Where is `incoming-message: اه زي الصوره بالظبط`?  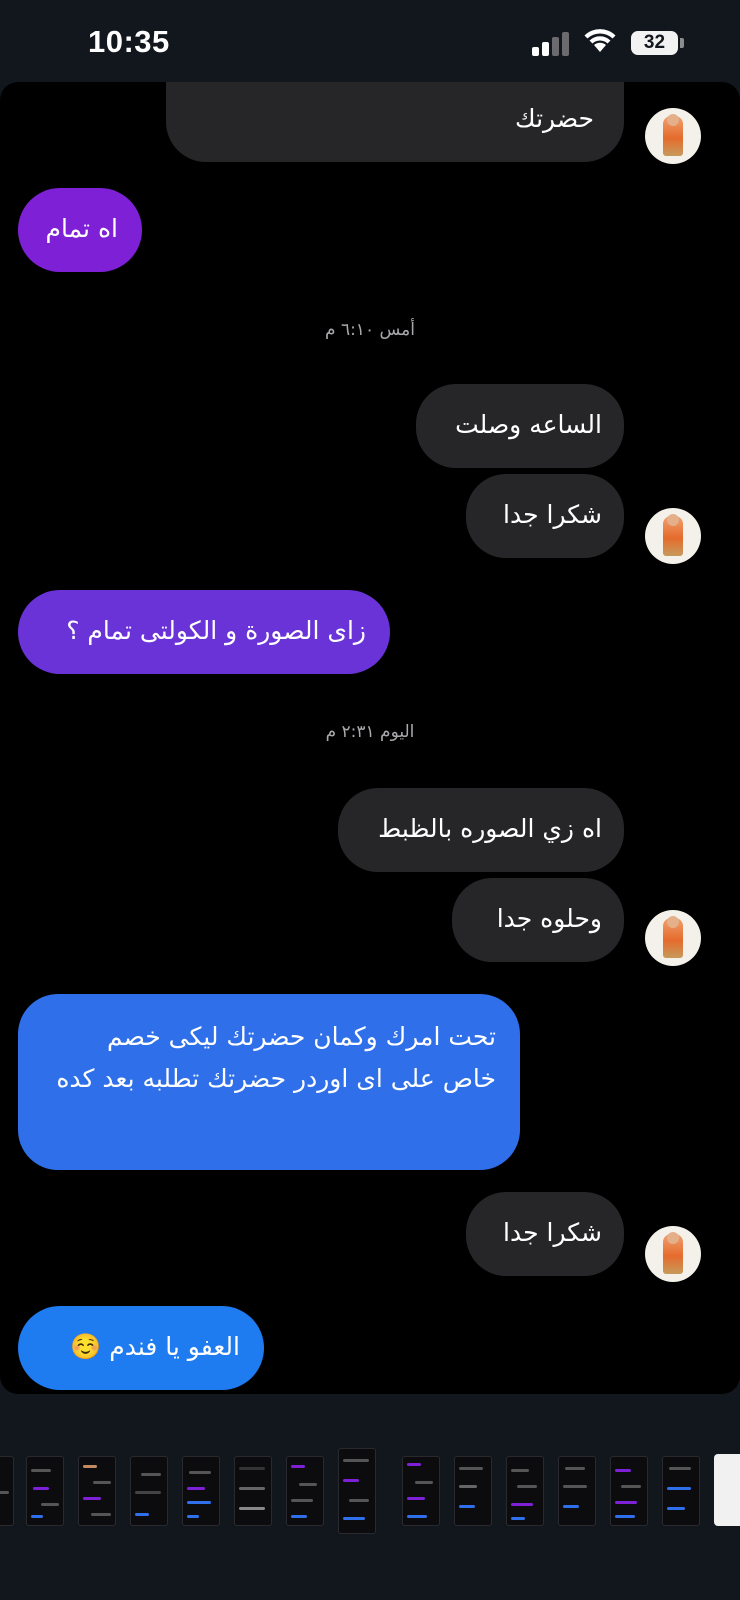
incoming-message: اه زي الصوره بالظبط is located at coordinates (481, 830).